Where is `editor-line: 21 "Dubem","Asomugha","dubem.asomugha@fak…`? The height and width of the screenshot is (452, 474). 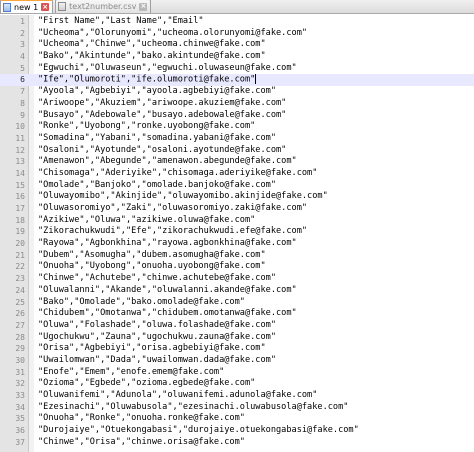 editor-line: 21 "Dubem","Asomugha","dubem.asomugha@fak… is located at coordinates (237, 256).